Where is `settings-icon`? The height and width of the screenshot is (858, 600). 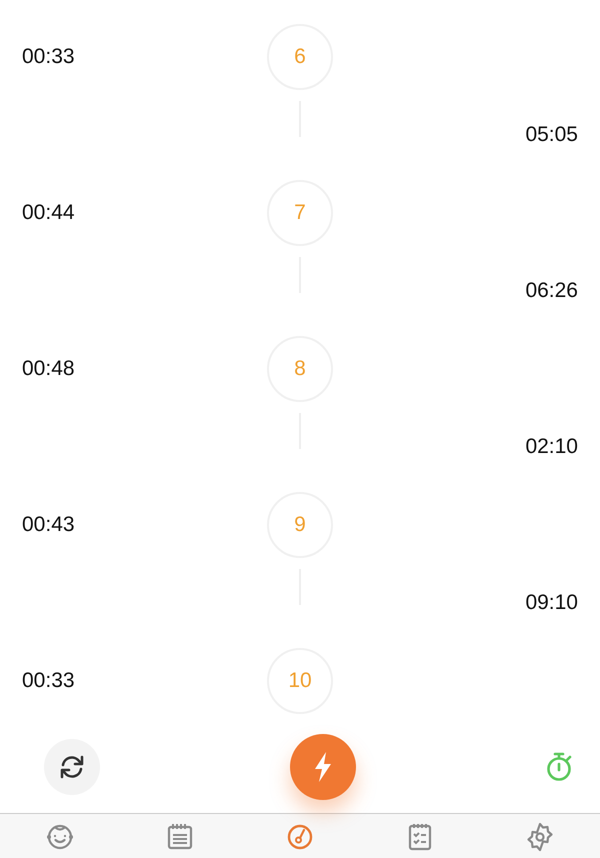 settings-icon is located at coordinates (540, 837).